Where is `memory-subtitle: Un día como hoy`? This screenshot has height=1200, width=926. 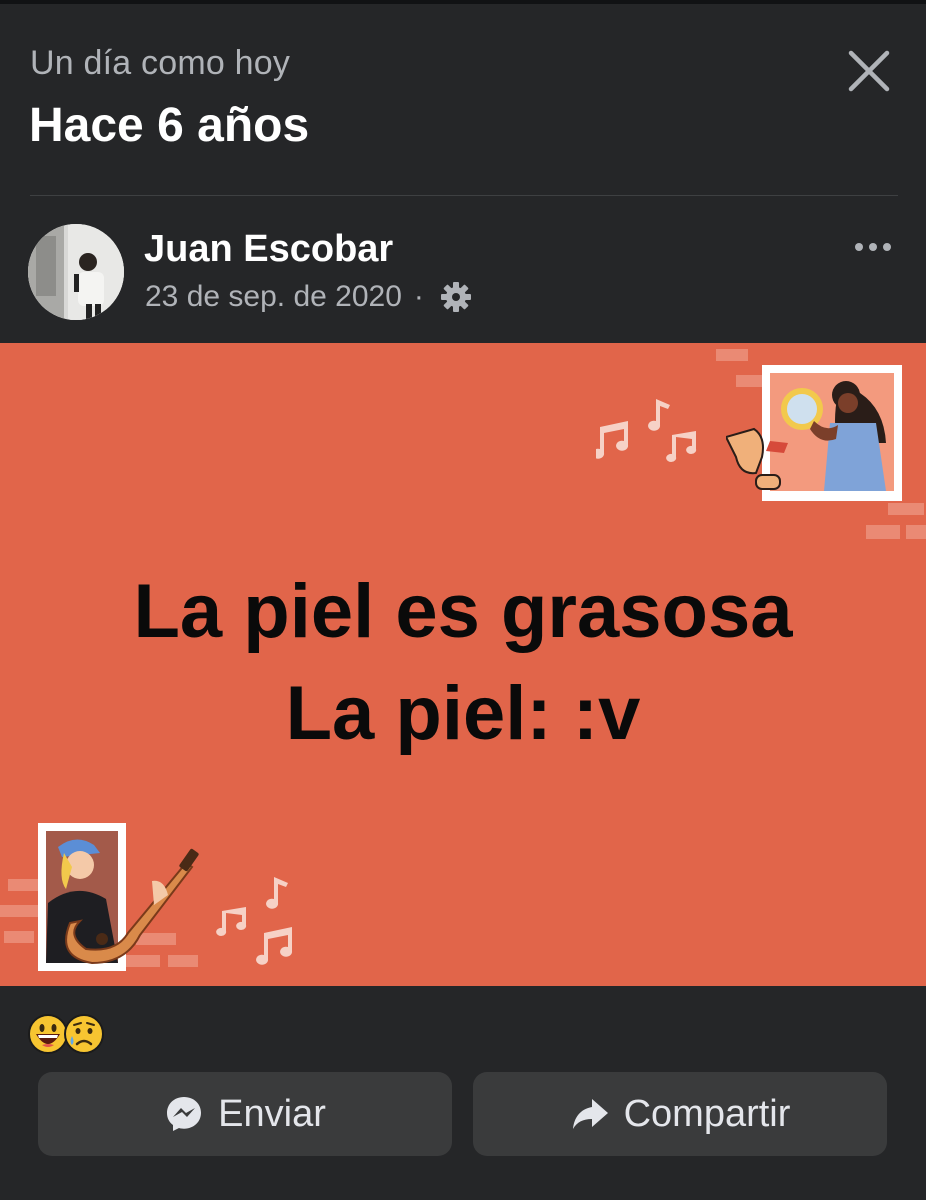
memory-subtitle: Un día como hoy is located at coordinates (160, 63).